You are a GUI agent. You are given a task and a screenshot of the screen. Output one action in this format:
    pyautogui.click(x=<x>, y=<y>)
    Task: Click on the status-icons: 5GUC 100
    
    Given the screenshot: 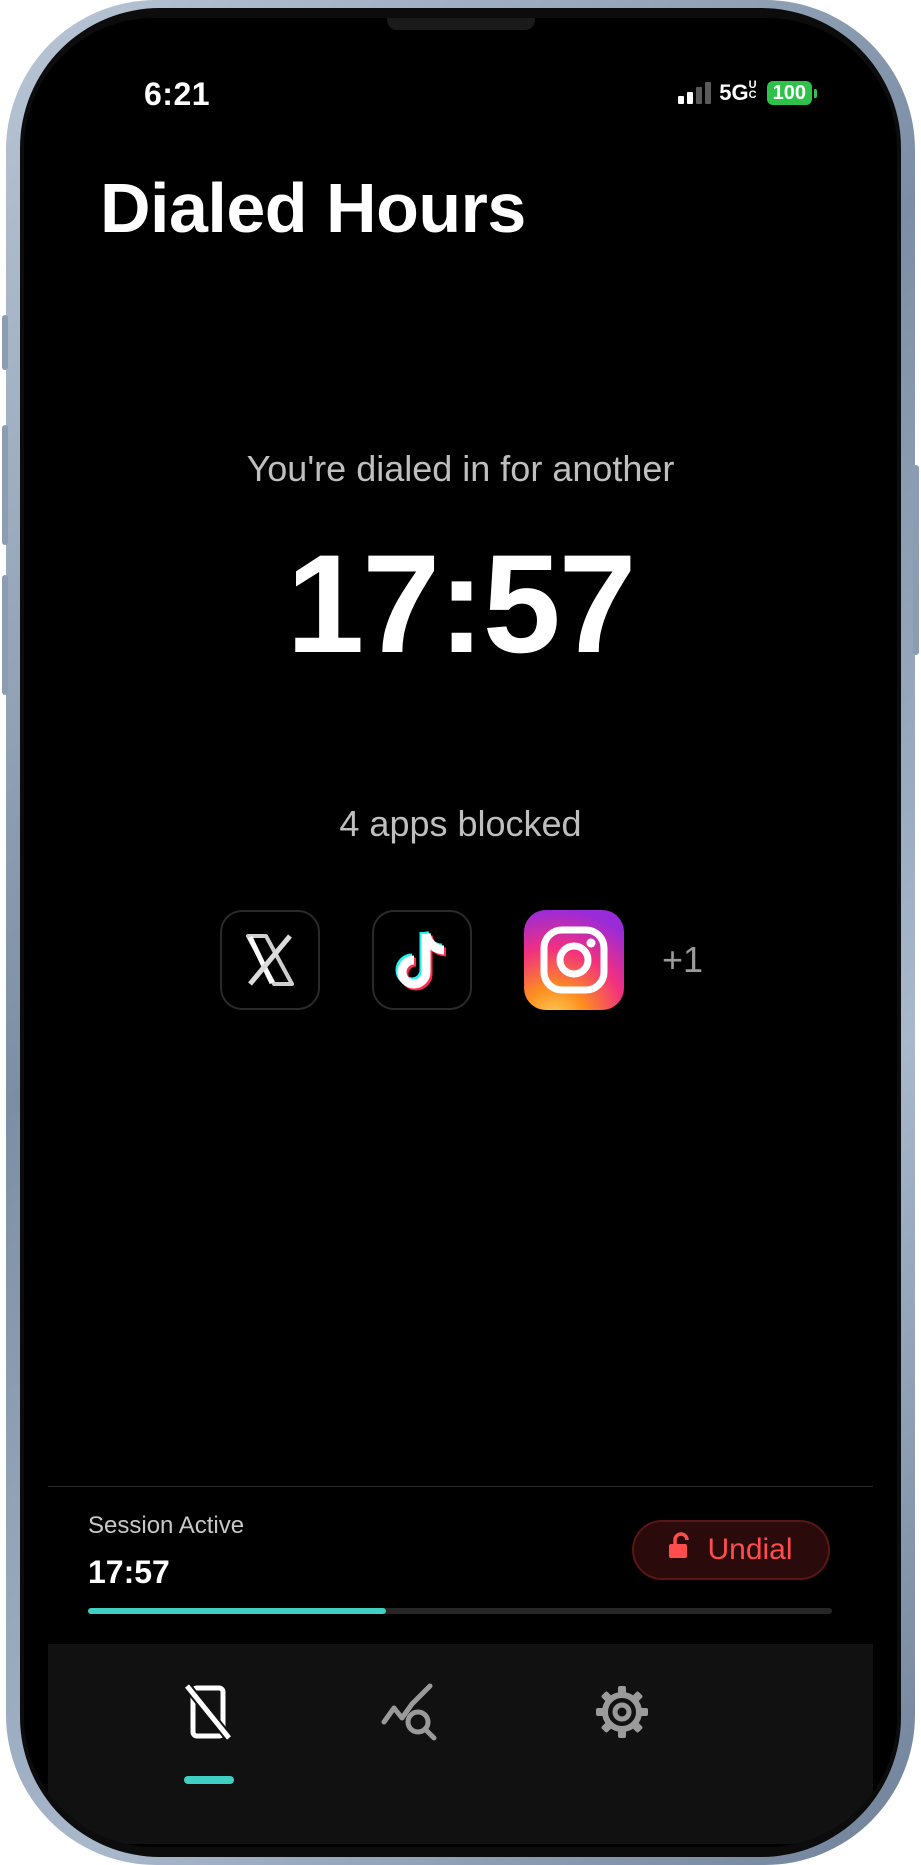 What is the action you would take?
    pyautogui.click(x=747, y=93)
    